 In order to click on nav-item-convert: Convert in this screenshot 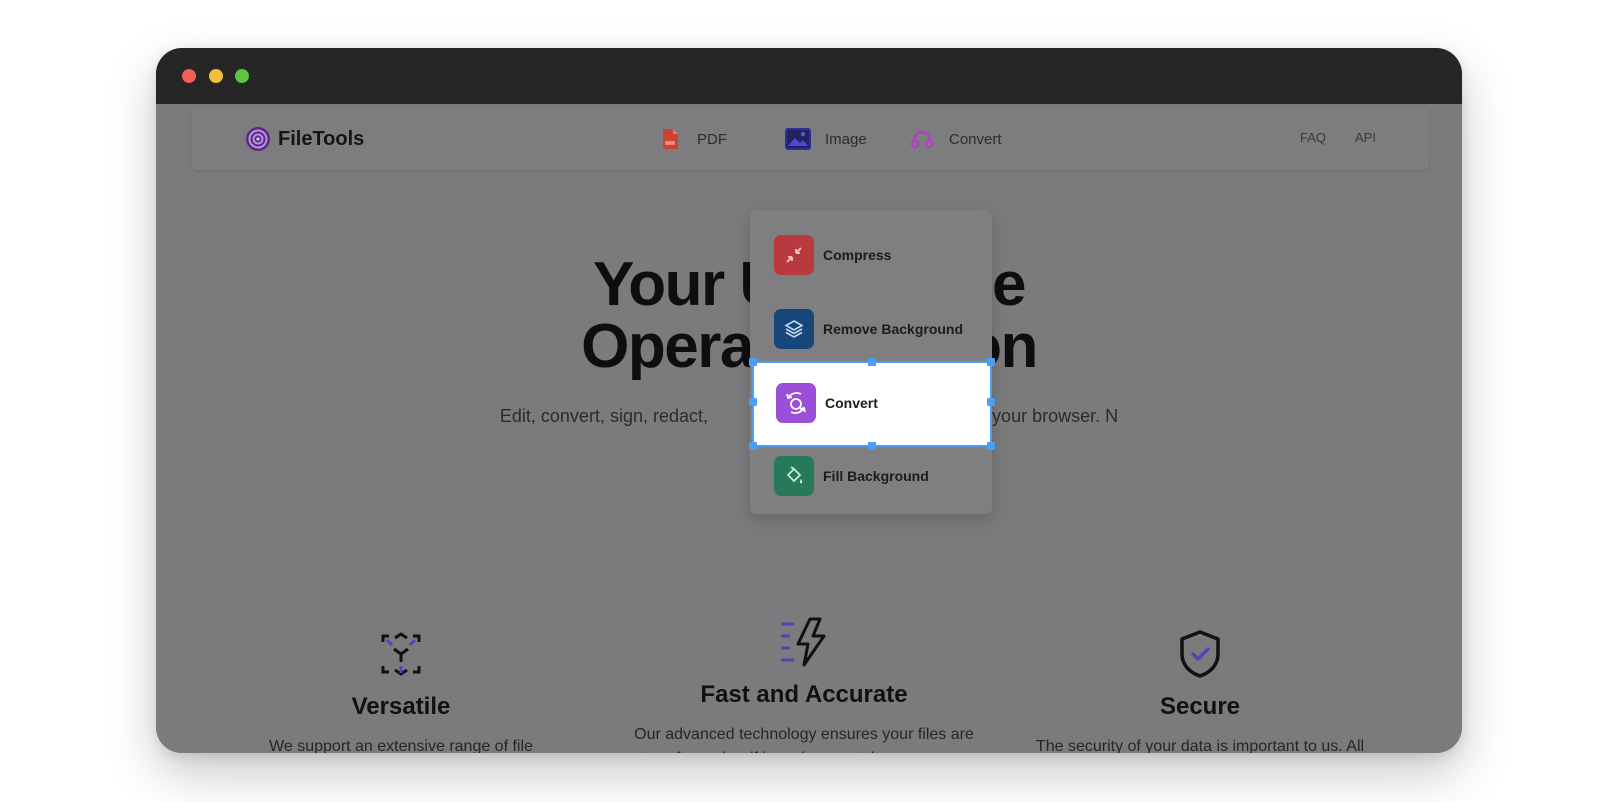, I will do `click(955, 139)`.